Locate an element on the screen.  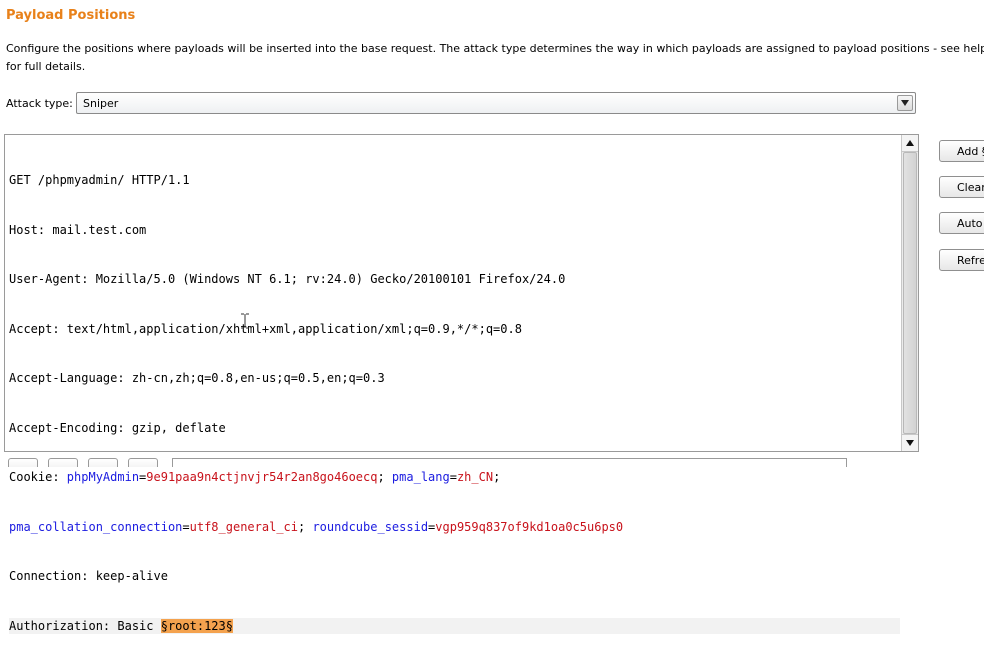
cookie-value: vgp959q837of9kd1oa0c5u6ps0 is located at coordinates (529, 526).